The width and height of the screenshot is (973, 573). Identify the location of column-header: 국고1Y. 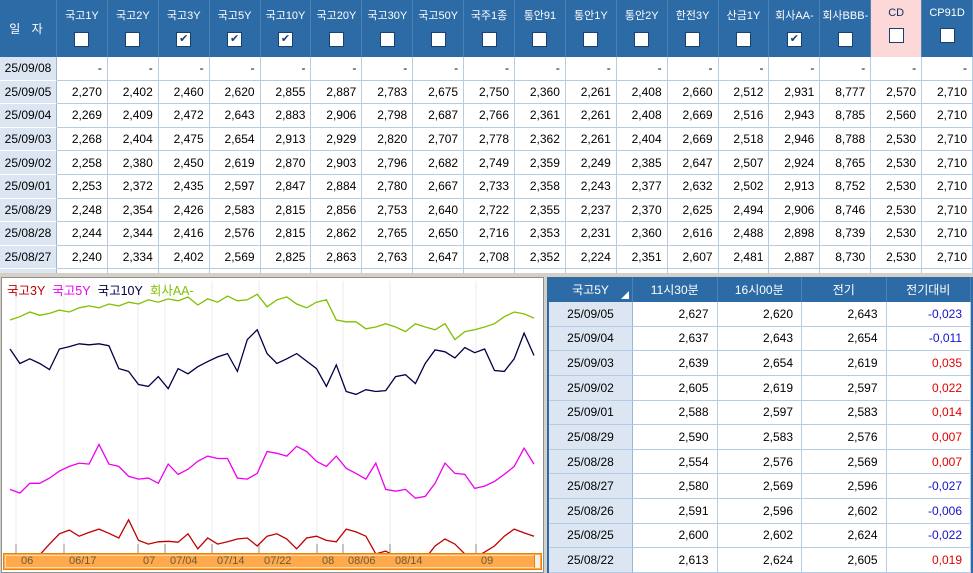
(82, 28).